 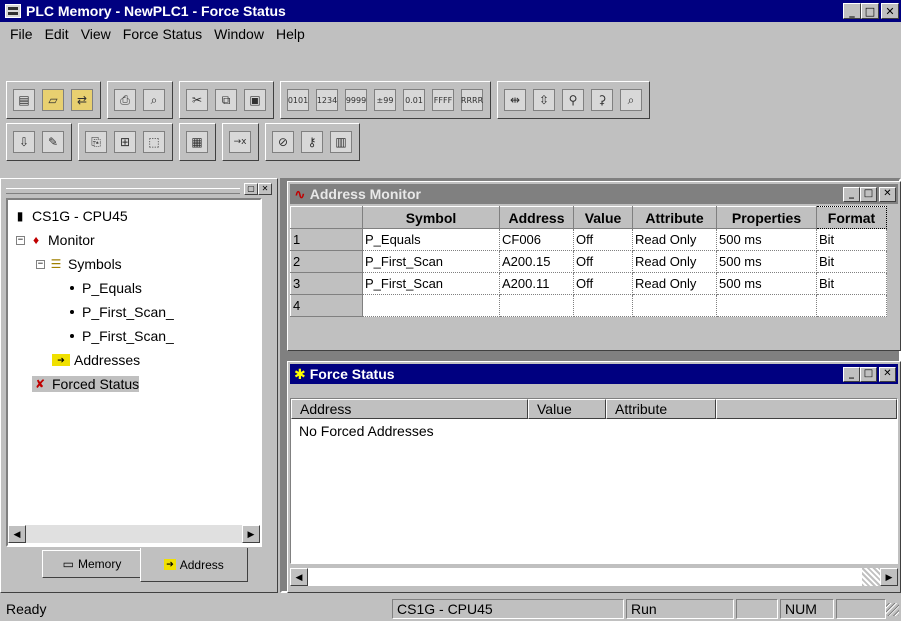 I want to click on row-number: 2, so click(x=326, y=261).